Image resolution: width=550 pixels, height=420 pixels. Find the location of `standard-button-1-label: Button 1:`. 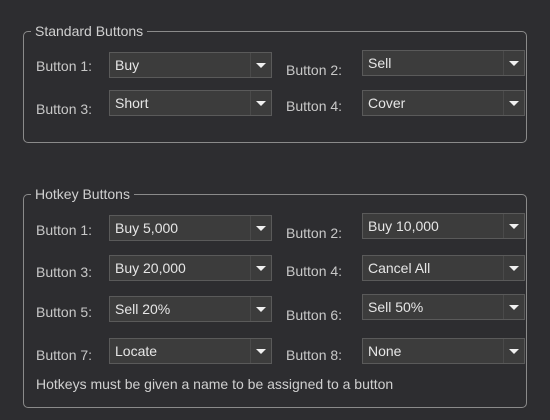

standard-button-1-label: Button 1: is located at coordinates (64, 66).